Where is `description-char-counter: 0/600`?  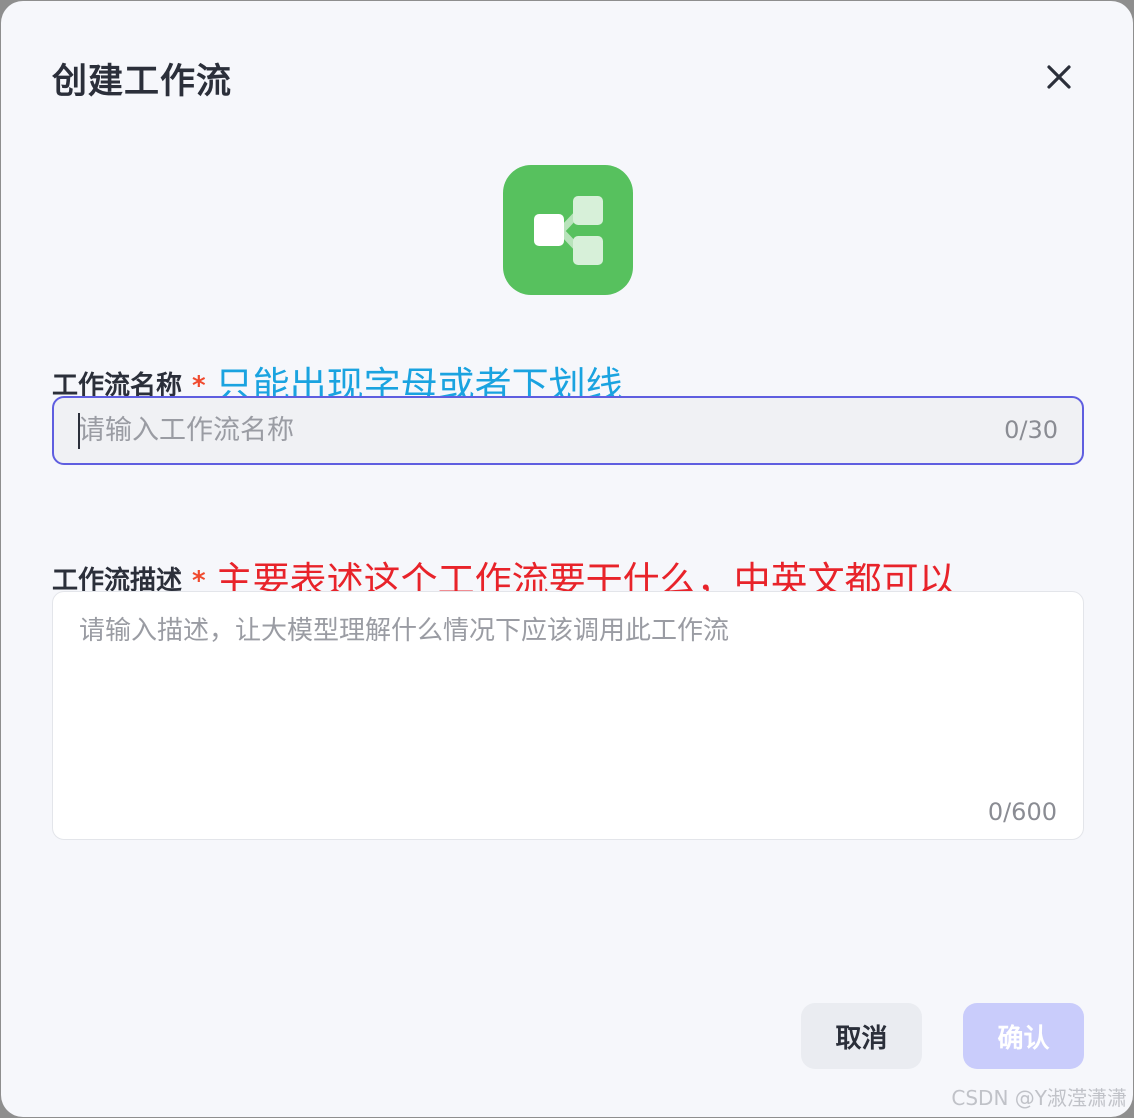 description-char-counter: 0/600 is located at coordinates (1022, 812).